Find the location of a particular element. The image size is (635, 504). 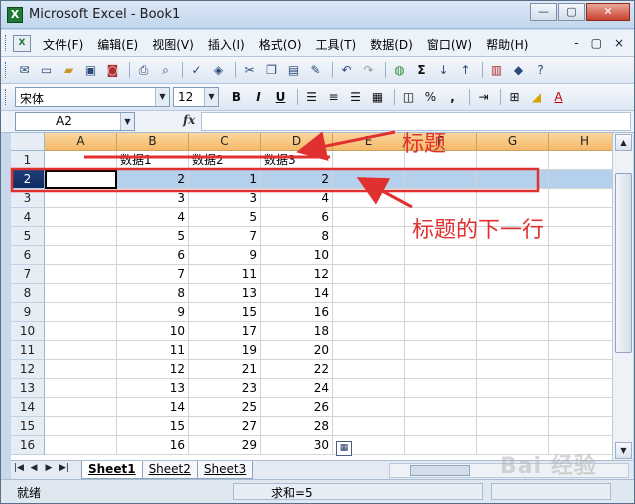

cell: 27 is located at coordinates (225, 426).